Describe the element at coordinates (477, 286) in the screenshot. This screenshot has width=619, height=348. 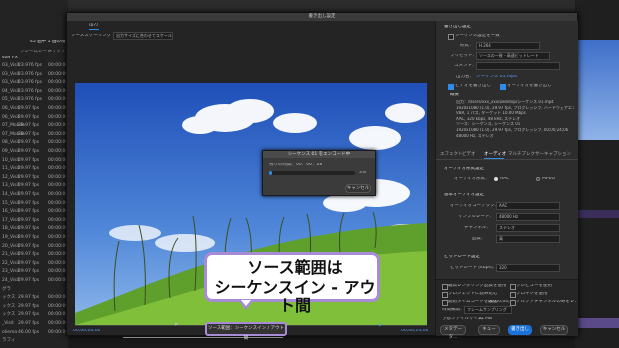
I see `max-render-quality-label: 最高レンダリング品質を使用` at that location.